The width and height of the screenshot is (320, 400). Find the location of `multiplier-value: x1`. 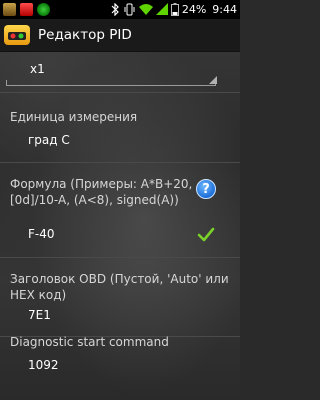

multiplier-value: x1 is located at coordinates (37, 69).